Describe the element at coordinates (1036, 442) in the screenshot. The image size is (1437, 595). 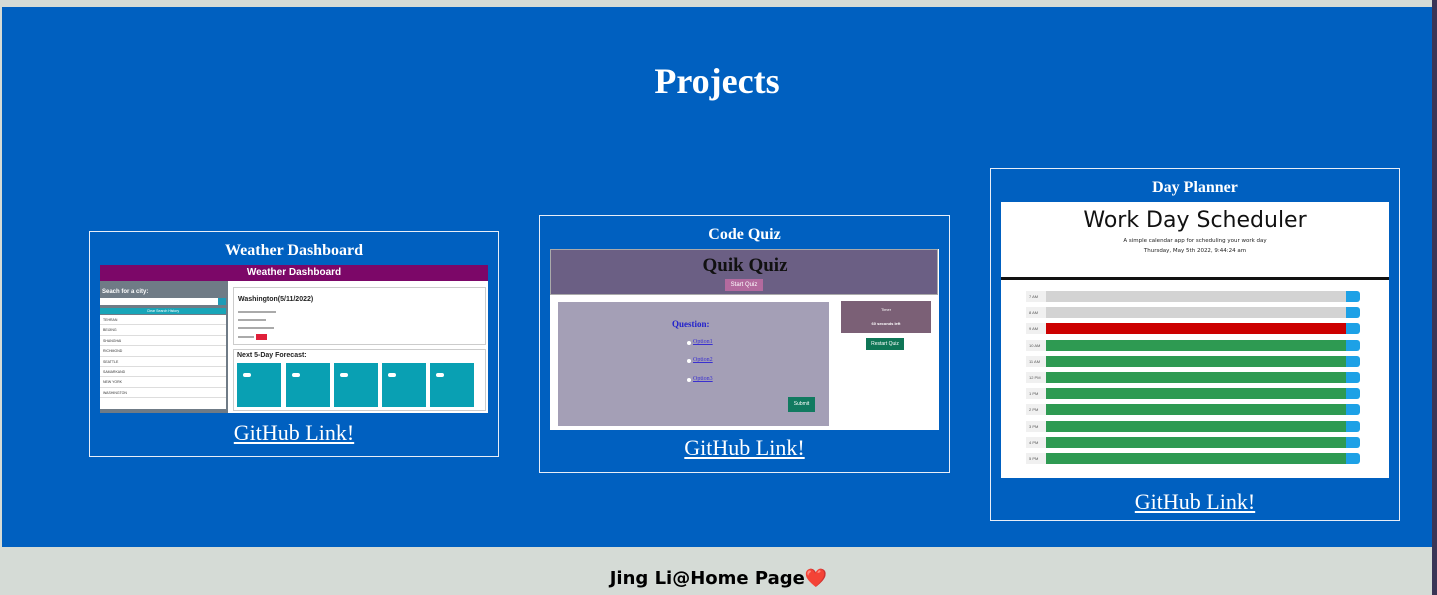
I see `preview-hour-label: 4 PM` at that location.